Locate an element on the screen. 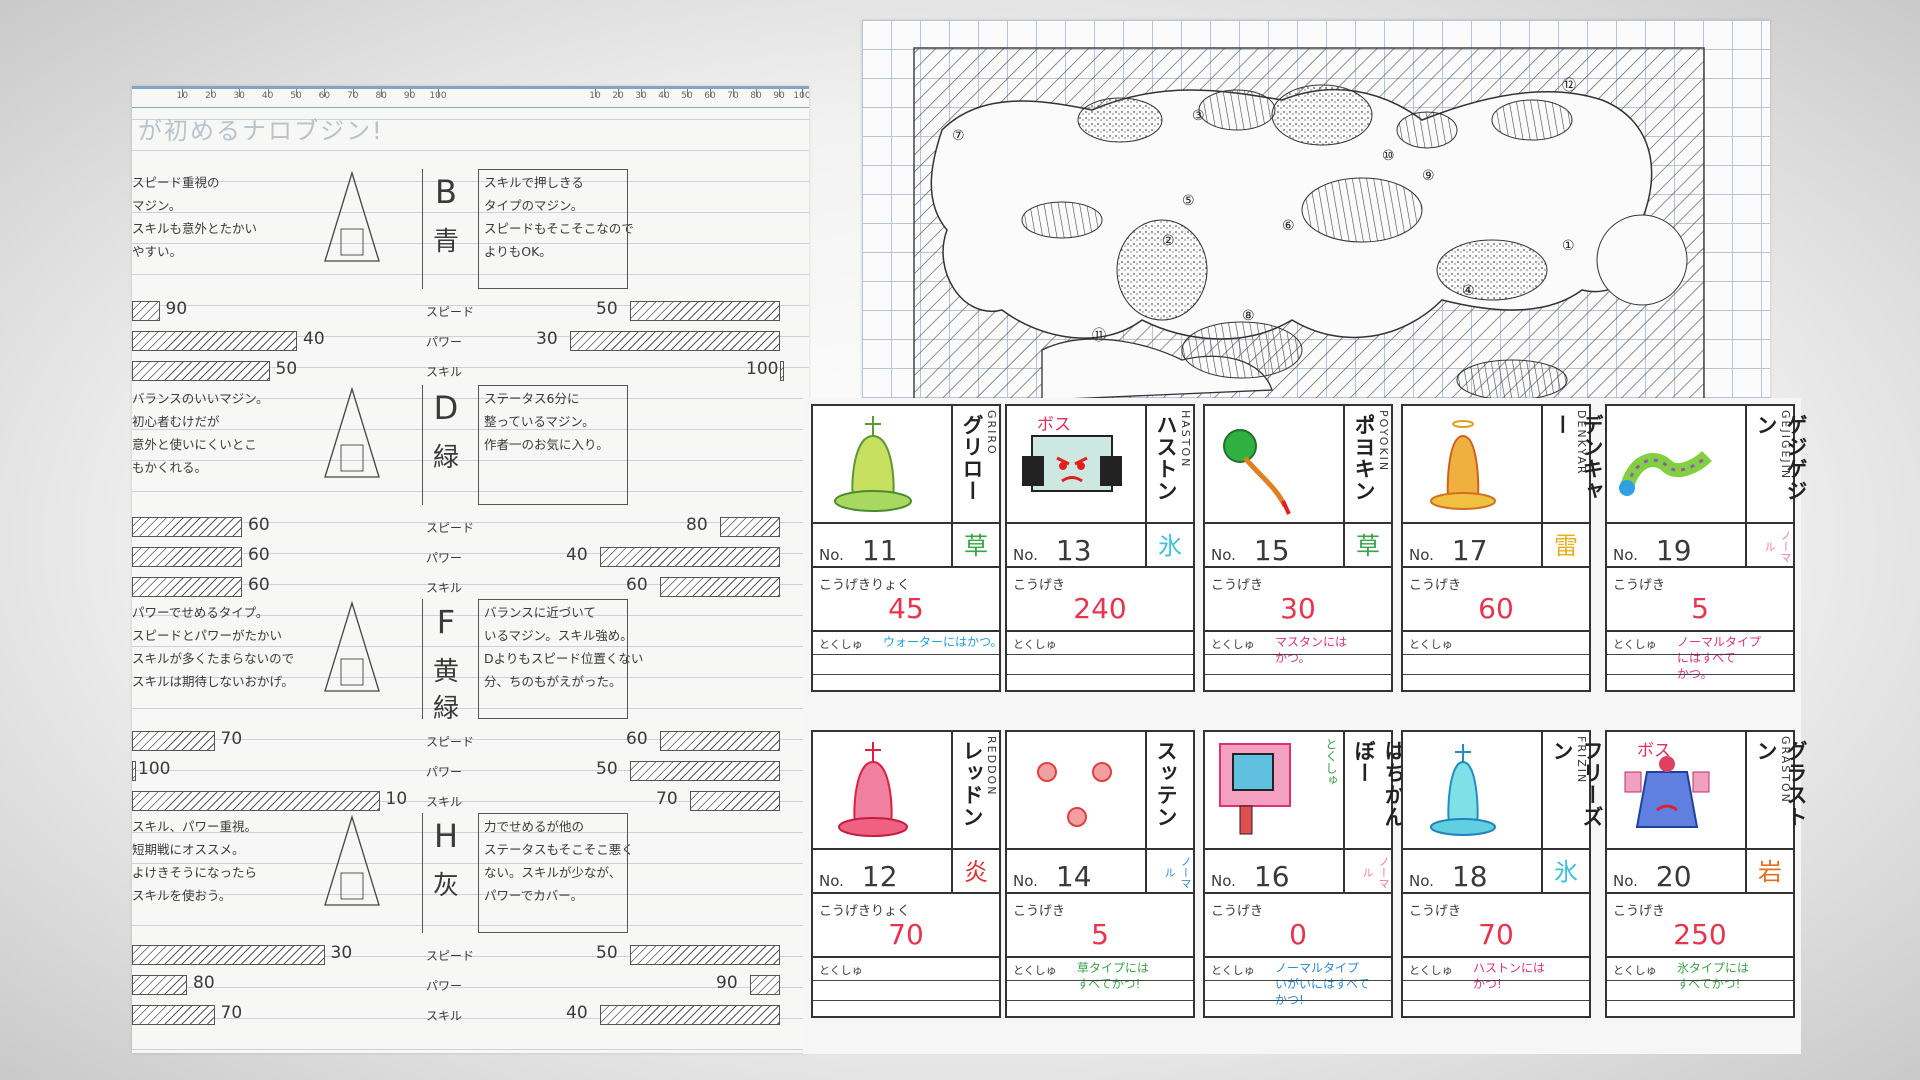 The width and height of the screenshot is (1920, 1080). dots-icon is located at coordinates (1074, 794).